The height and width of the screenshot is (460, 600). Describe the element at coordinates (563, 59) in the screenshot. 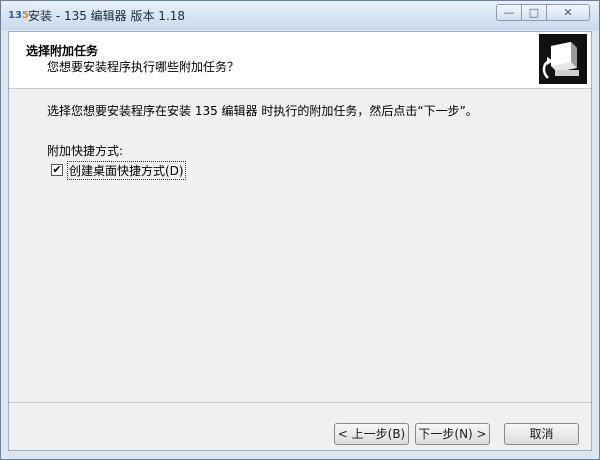

I see `computer-install-icon` at that location.